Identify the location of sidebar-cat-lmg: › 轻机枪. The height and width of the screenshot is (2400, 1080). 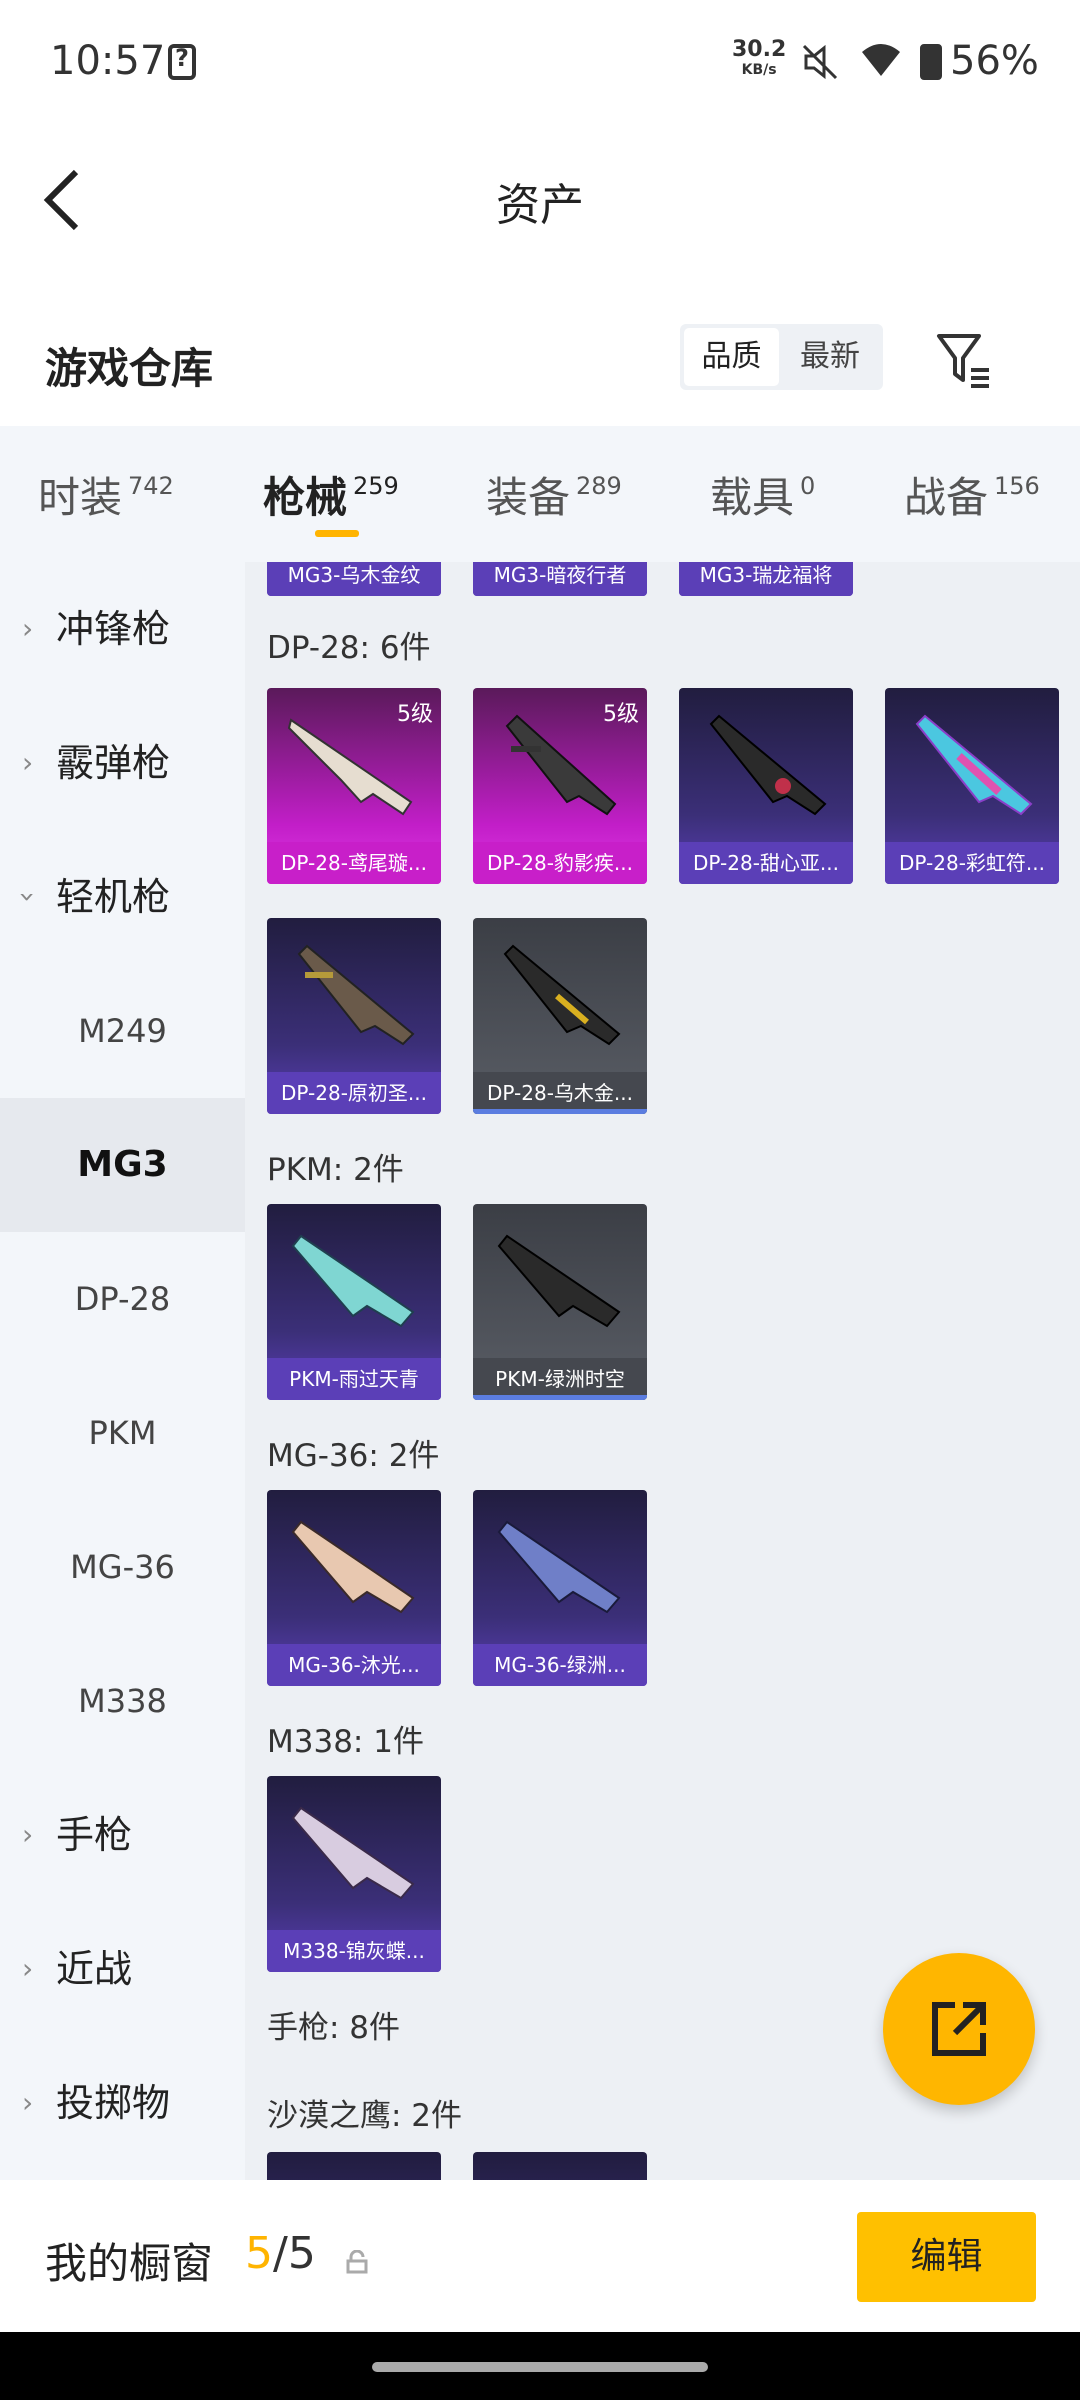
(122, 897).